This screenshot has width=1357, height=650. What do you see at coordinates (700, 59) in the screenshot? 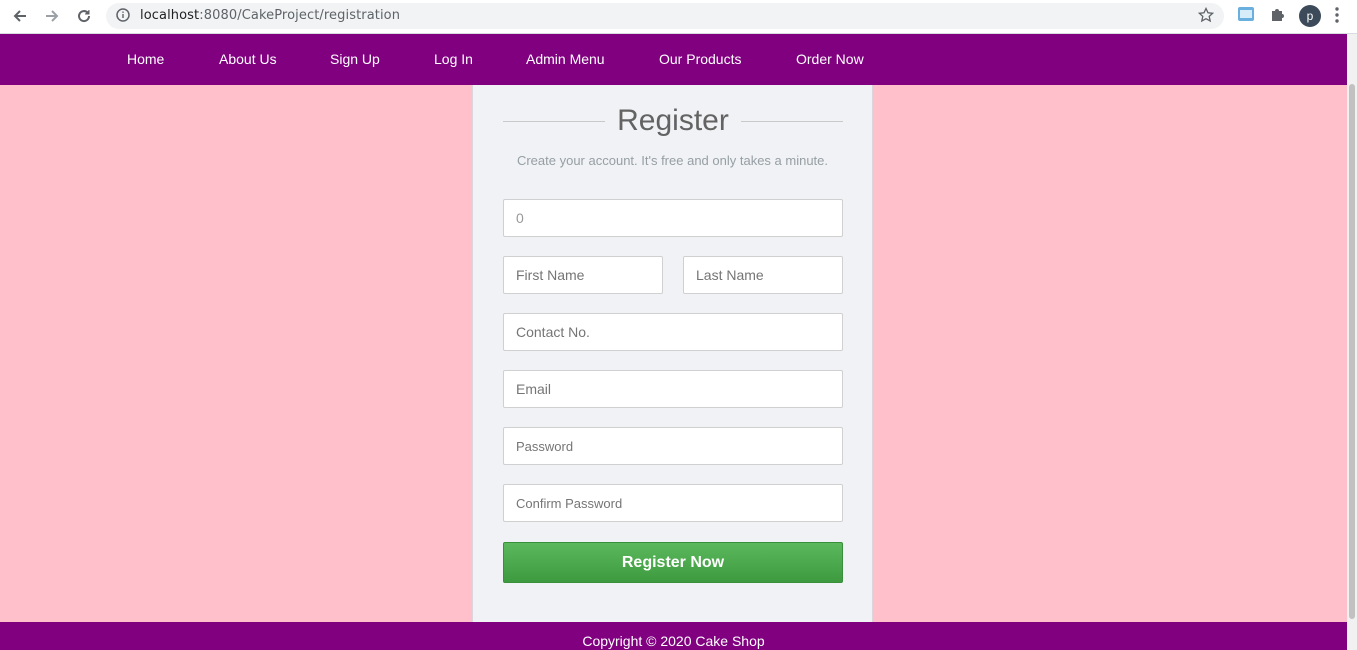
I see `nav-our-products: Our Products` at bounding box center [700, 59].